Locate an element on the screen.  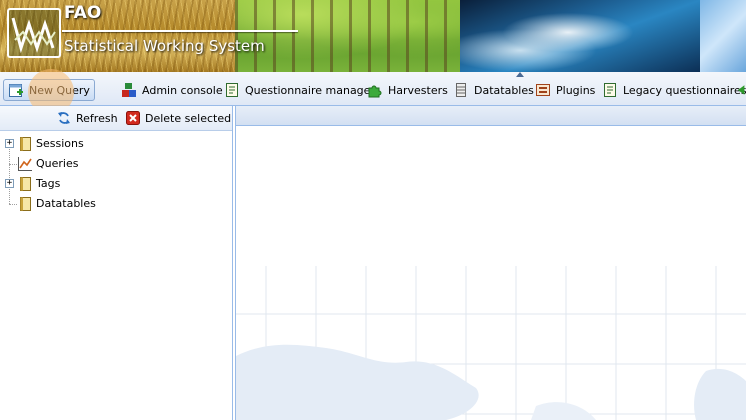
refresh-label: Refresh is located at coordinates (97, 118).